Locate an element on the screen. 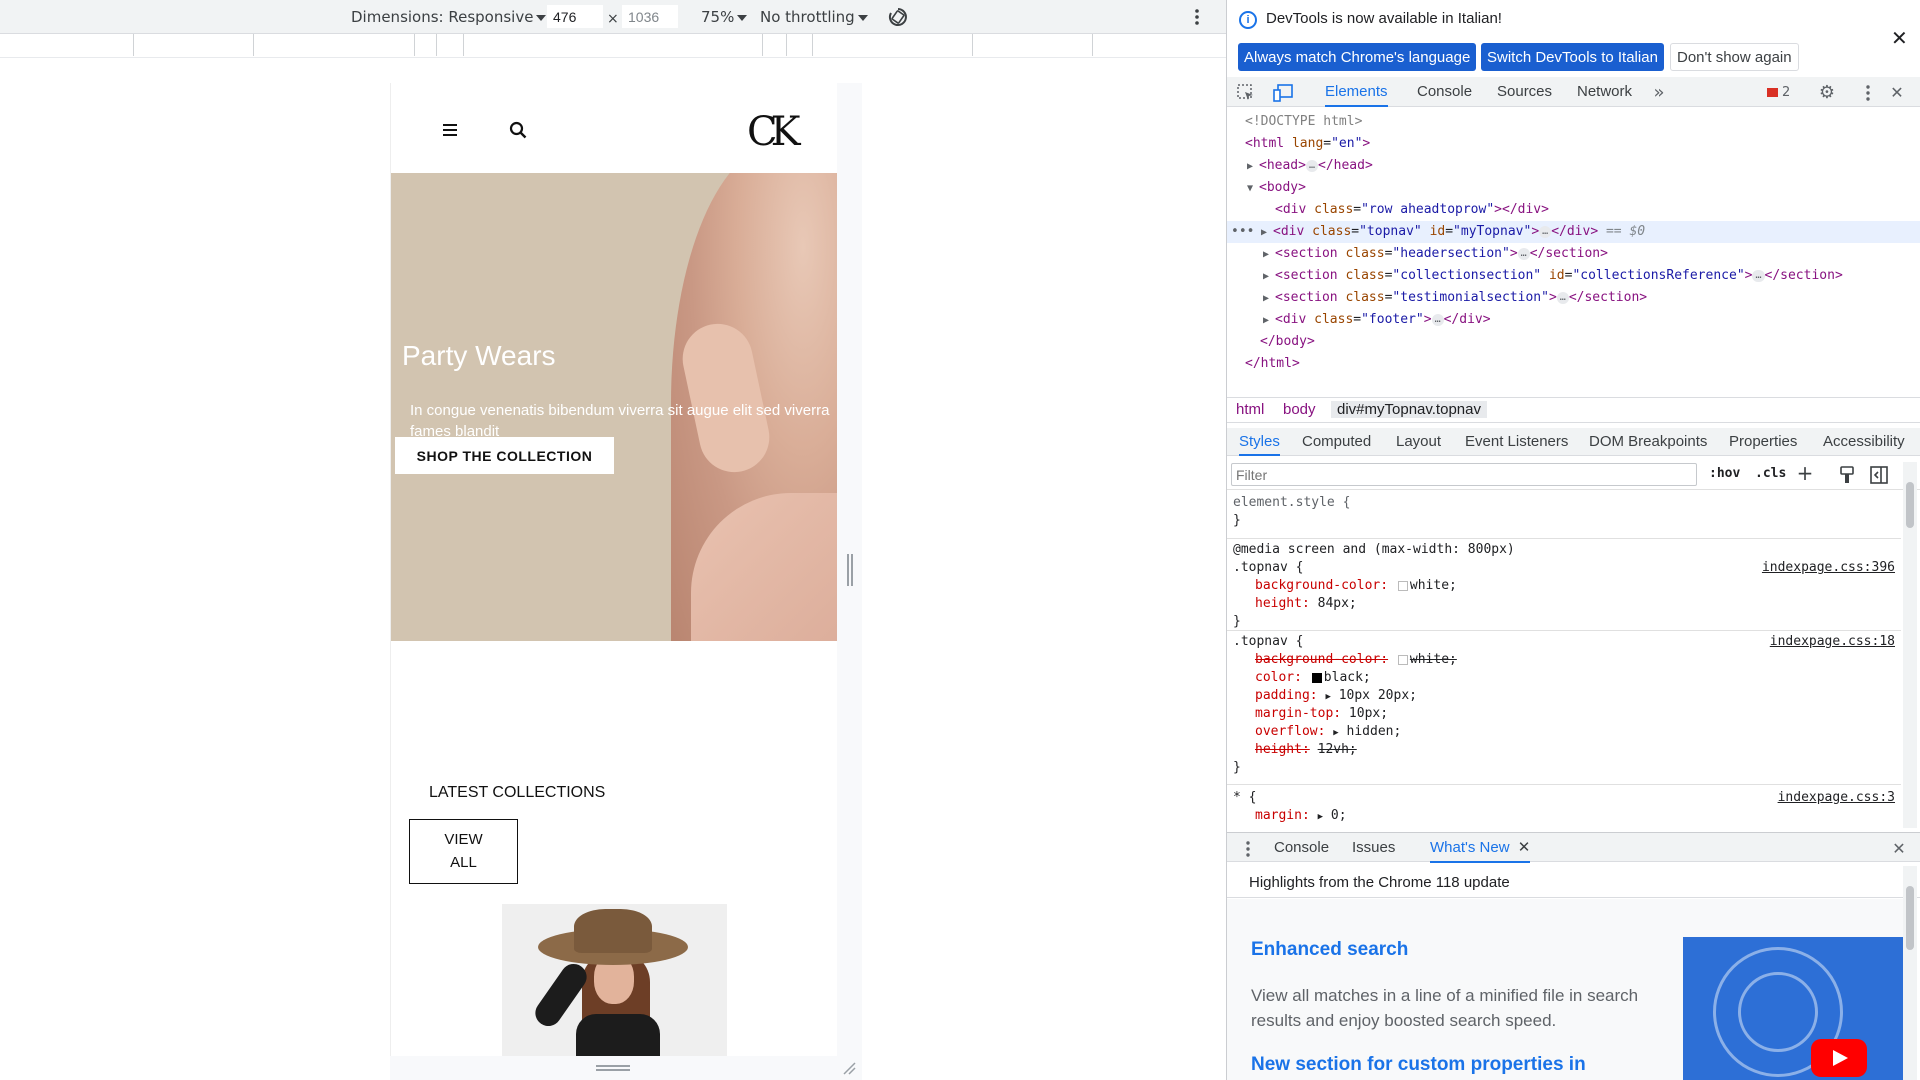 The image size is (1920, 1080). rotate-icon is located at coordinates (898, 17).